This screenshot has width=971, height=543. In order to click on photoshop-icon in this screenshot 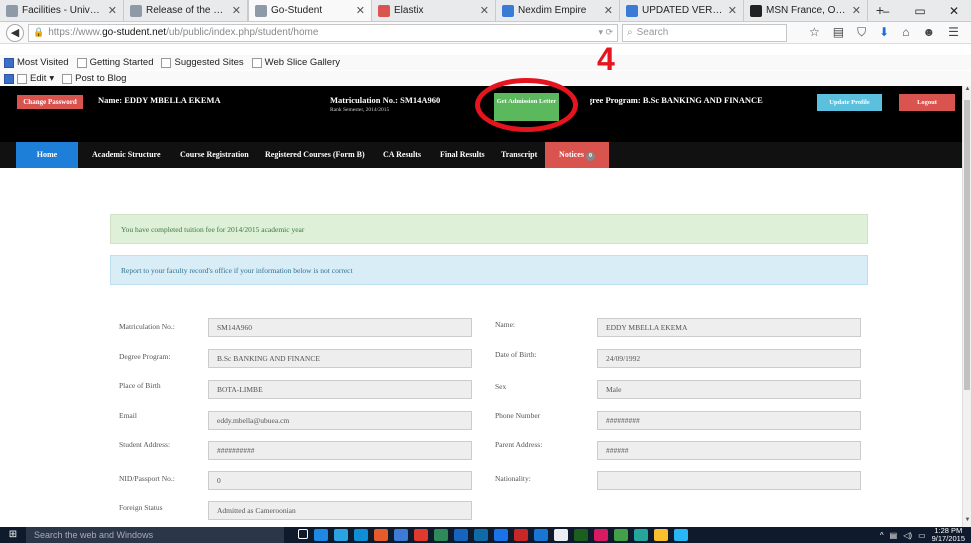, I will do `click(481, 535)`.